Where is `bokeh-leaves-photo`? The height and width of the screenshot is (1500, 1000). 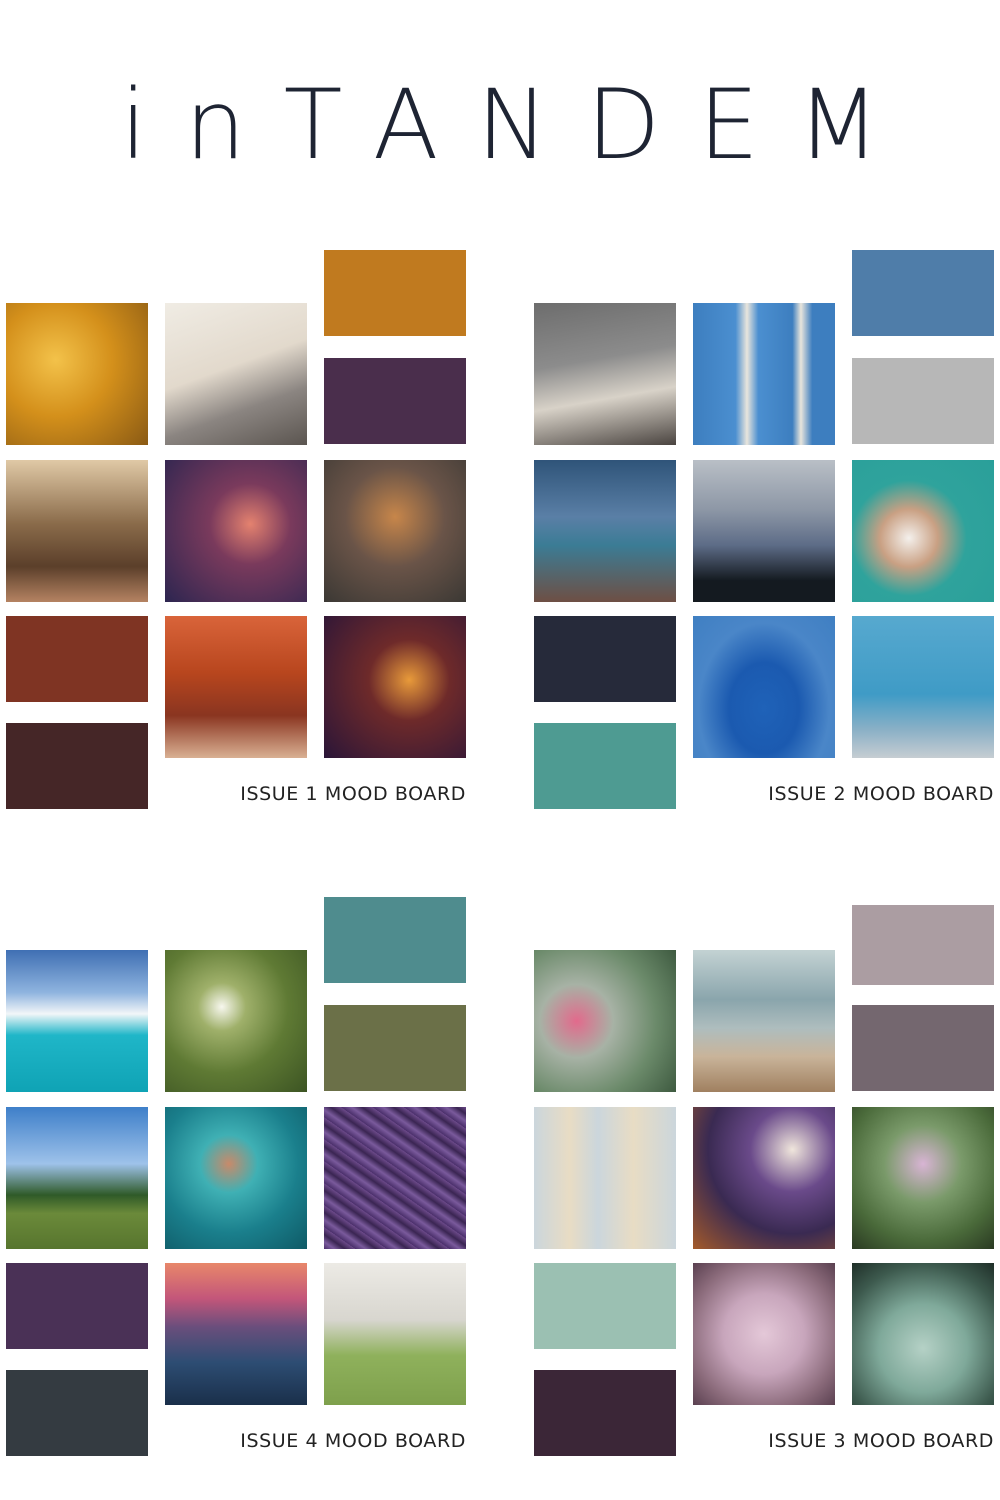
bokeh-leaves-photo is located at coordinates (395, 687).